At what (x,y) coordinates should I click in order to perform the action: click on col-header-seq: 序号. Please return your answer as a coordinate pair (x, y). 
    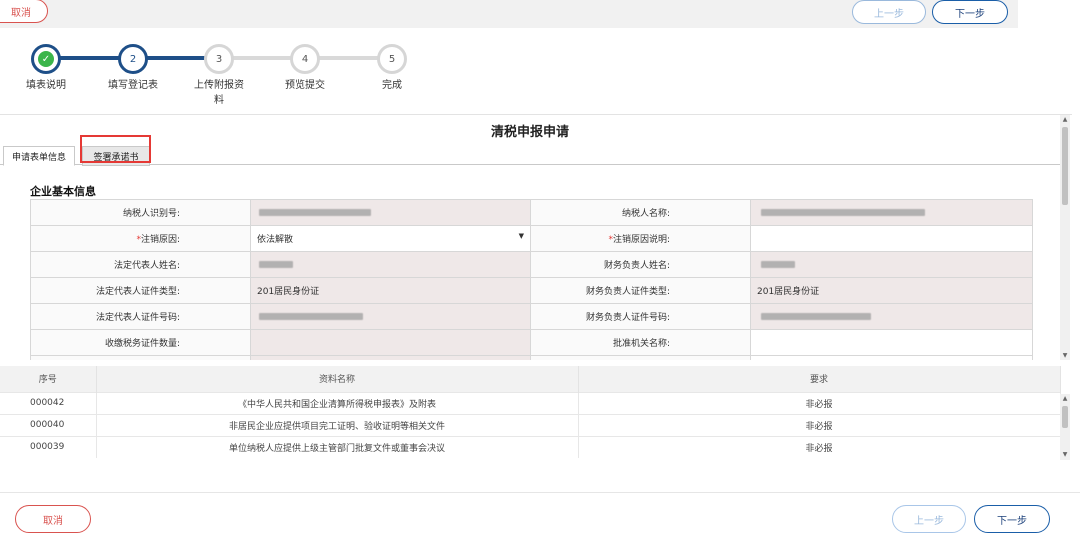
    Looking at the image, I should click on (48, 379).